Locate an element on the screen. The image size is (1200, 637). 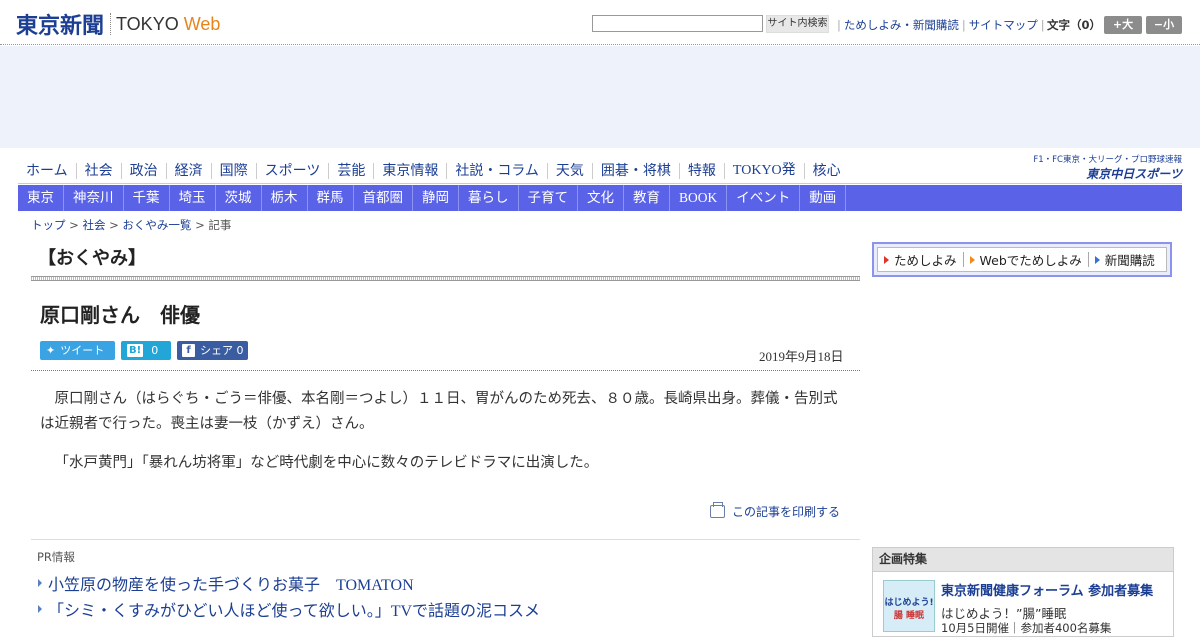
breadcrumb: トップ > 社会 > おくやみ一覧 > 記事 is located at coordinates (131, 225).